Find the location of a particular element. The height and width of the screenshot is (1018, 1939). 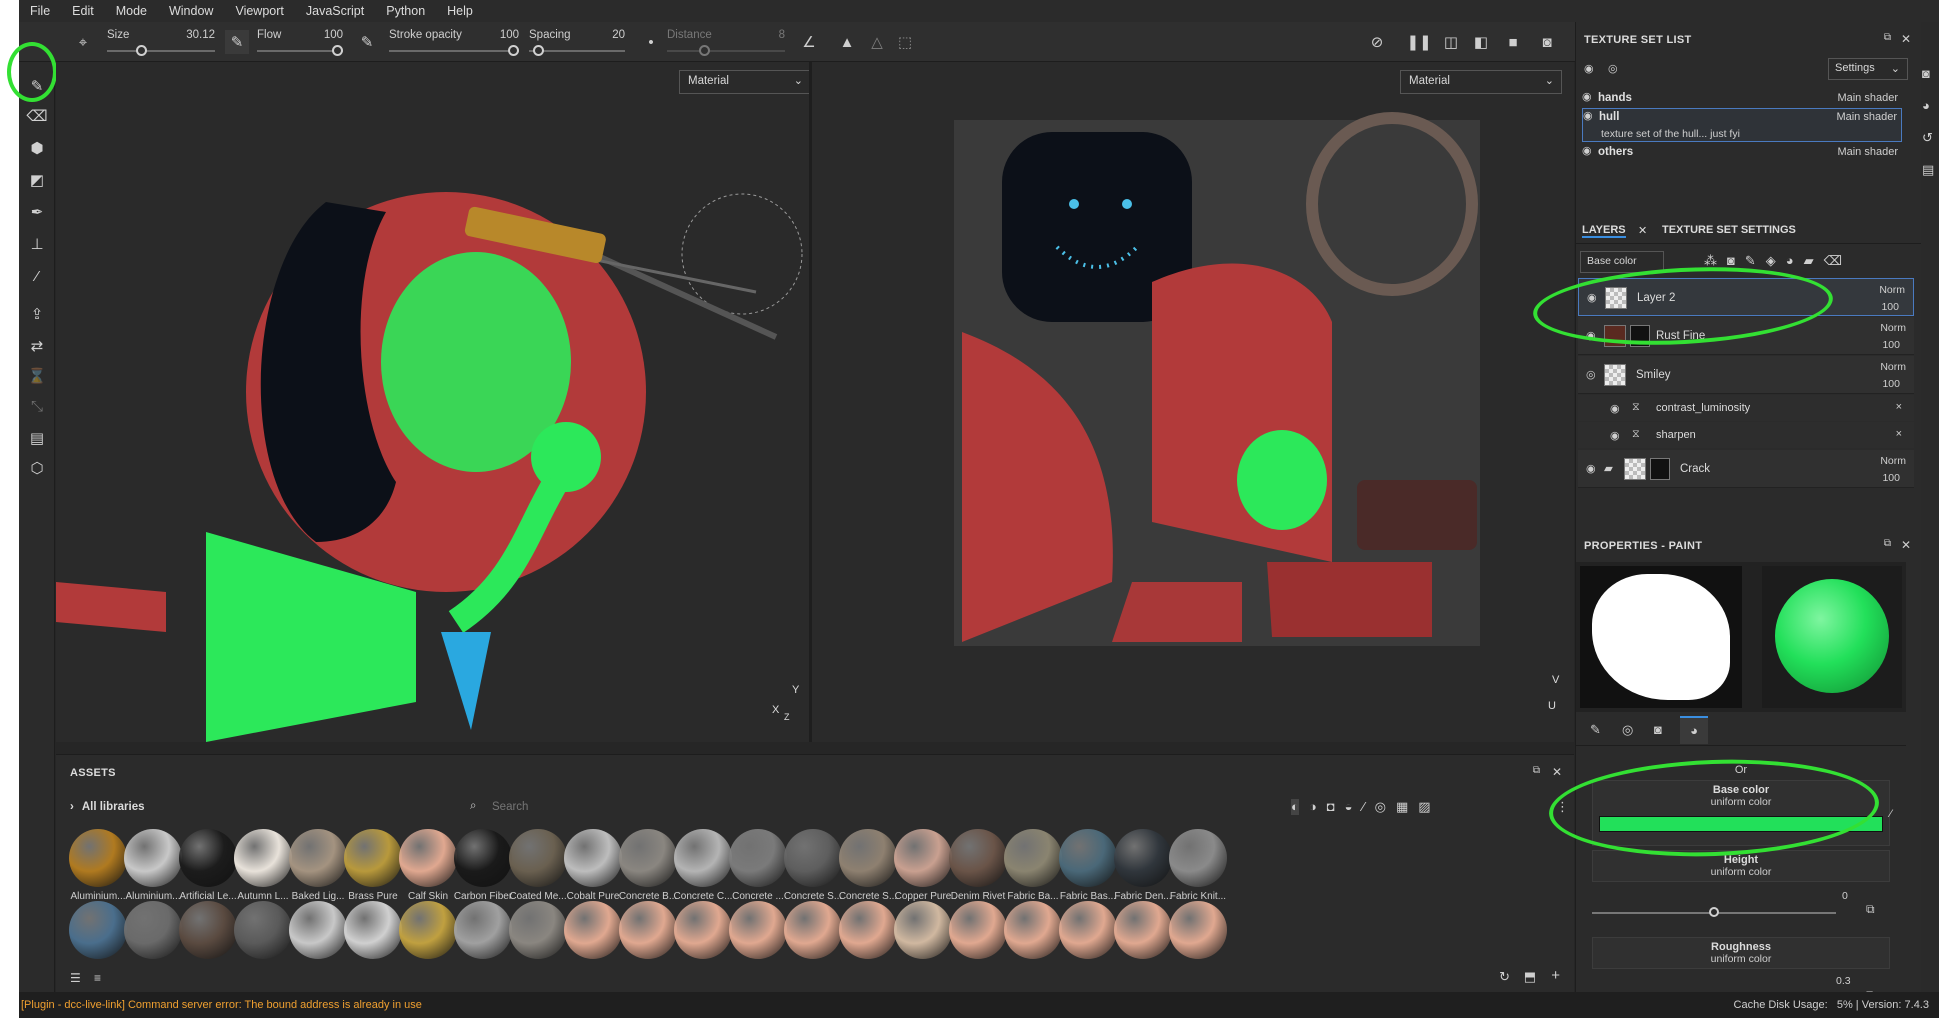

brush-filter-icon: ⁄ is located at coordinates (1363, 807).